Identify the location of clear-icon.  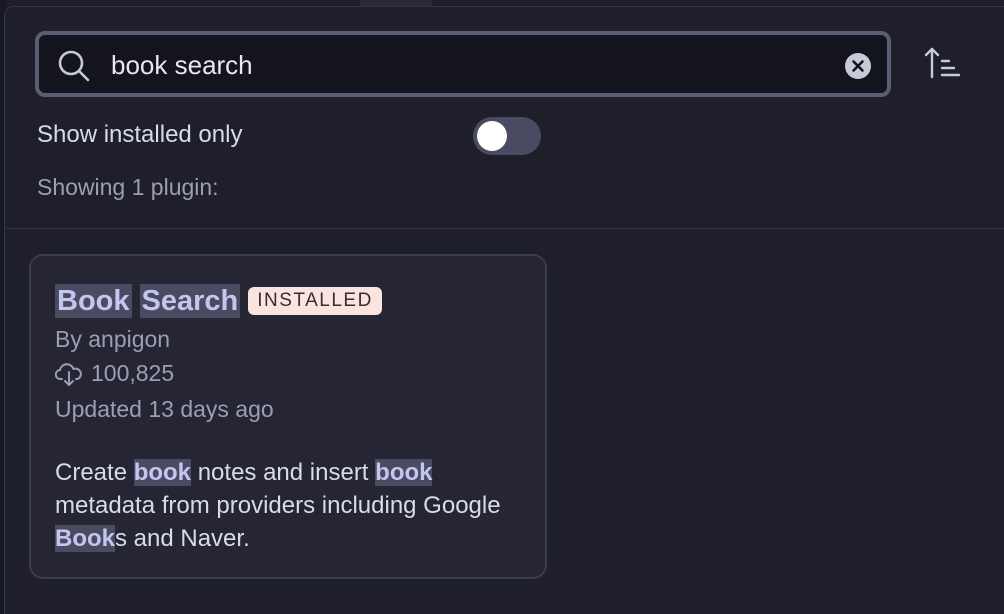
(858, 66).